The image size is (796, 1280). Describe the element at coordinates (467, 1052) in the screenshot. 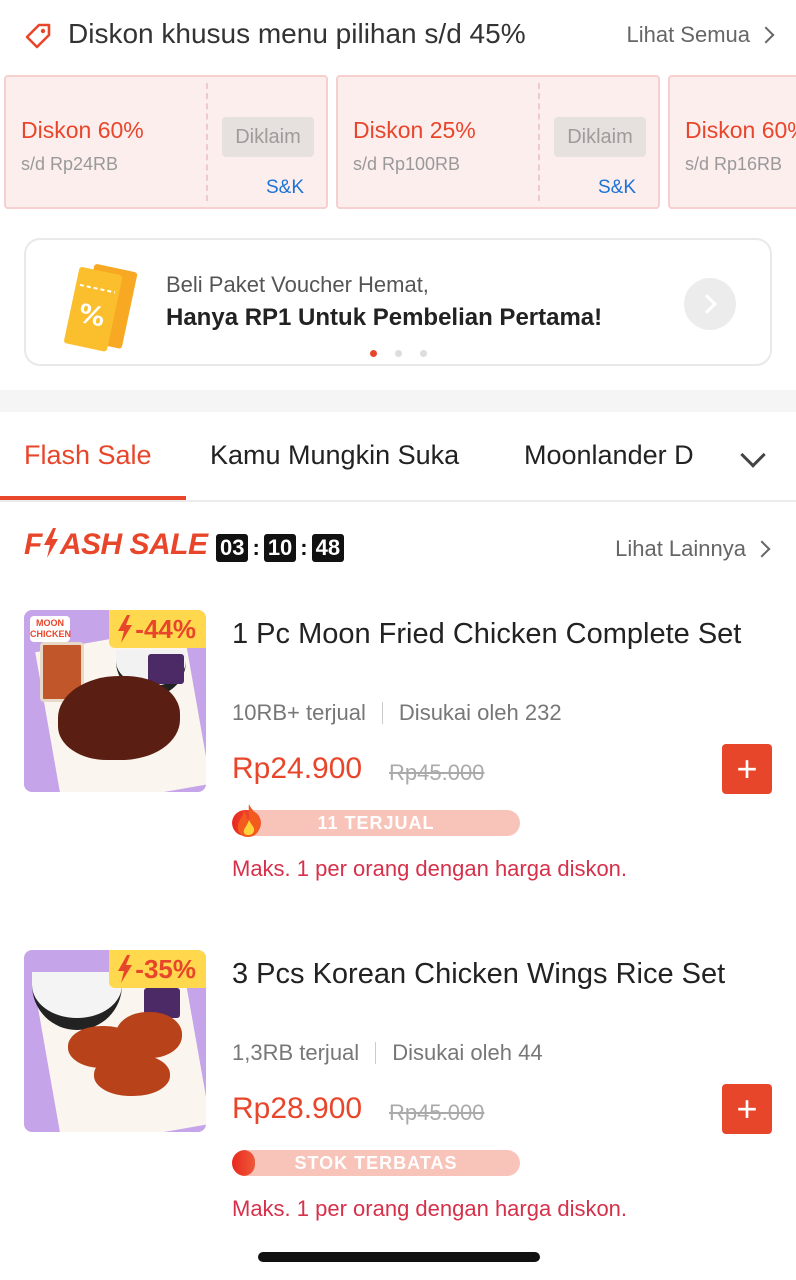

I see `like-count: Disukai oleh 44` at that location.